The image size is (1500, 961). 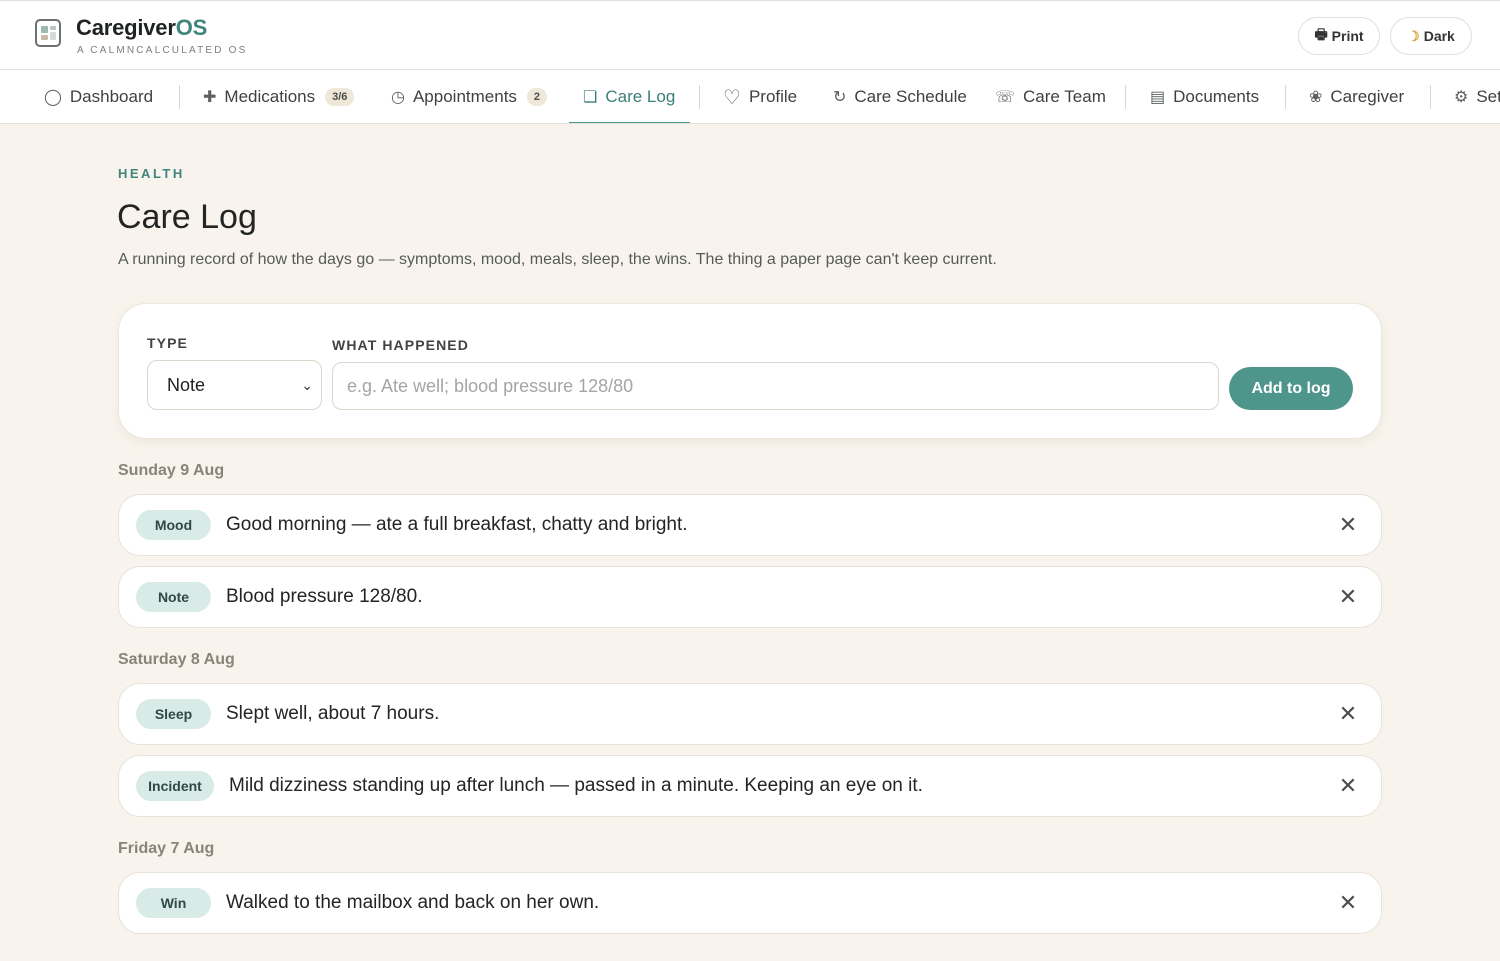 What do you see at coordinates (173, 714) in the screenshot?
I see `entry-type-badge: Sleep` at bounding box center [173, 714].